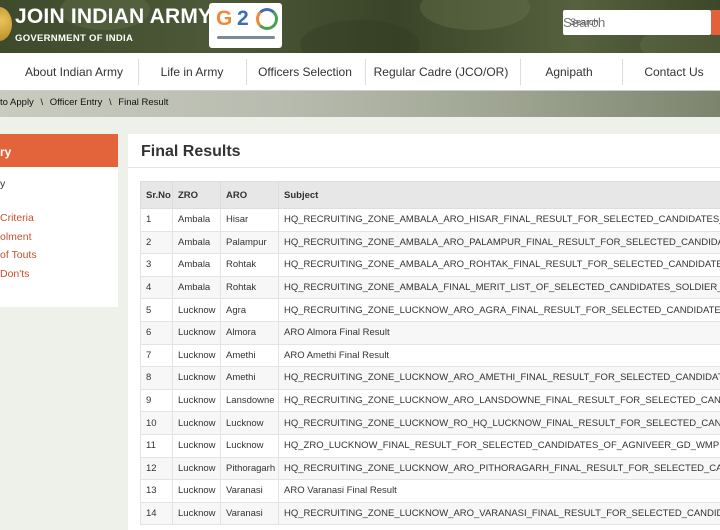 The width and height of the screenshot is (720, 530). Describe the element at coordinates (156, 310) in the screenshot. I see `cell-srno: 5` at that location.